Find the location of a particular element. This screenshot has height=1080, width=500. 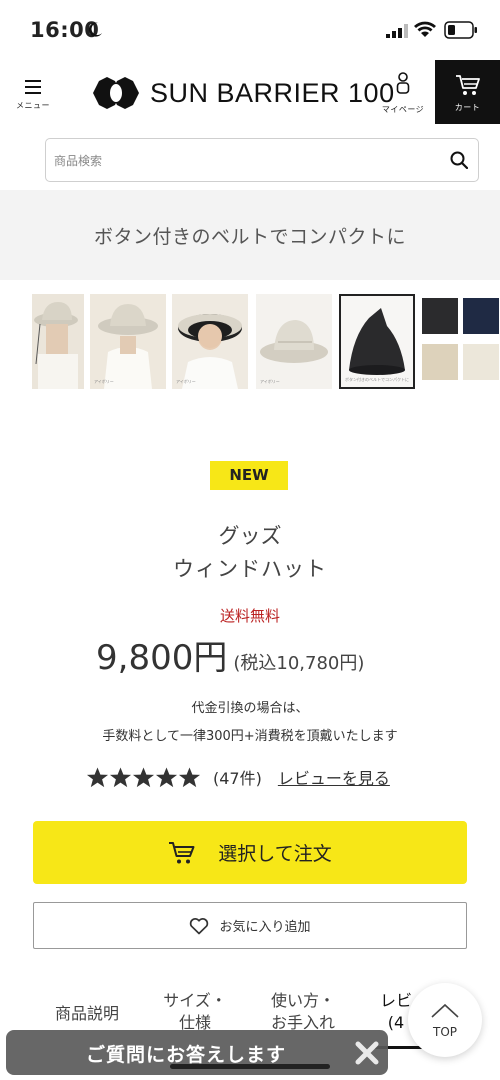

color-swatch-beige is located at coordinates (440, 362).